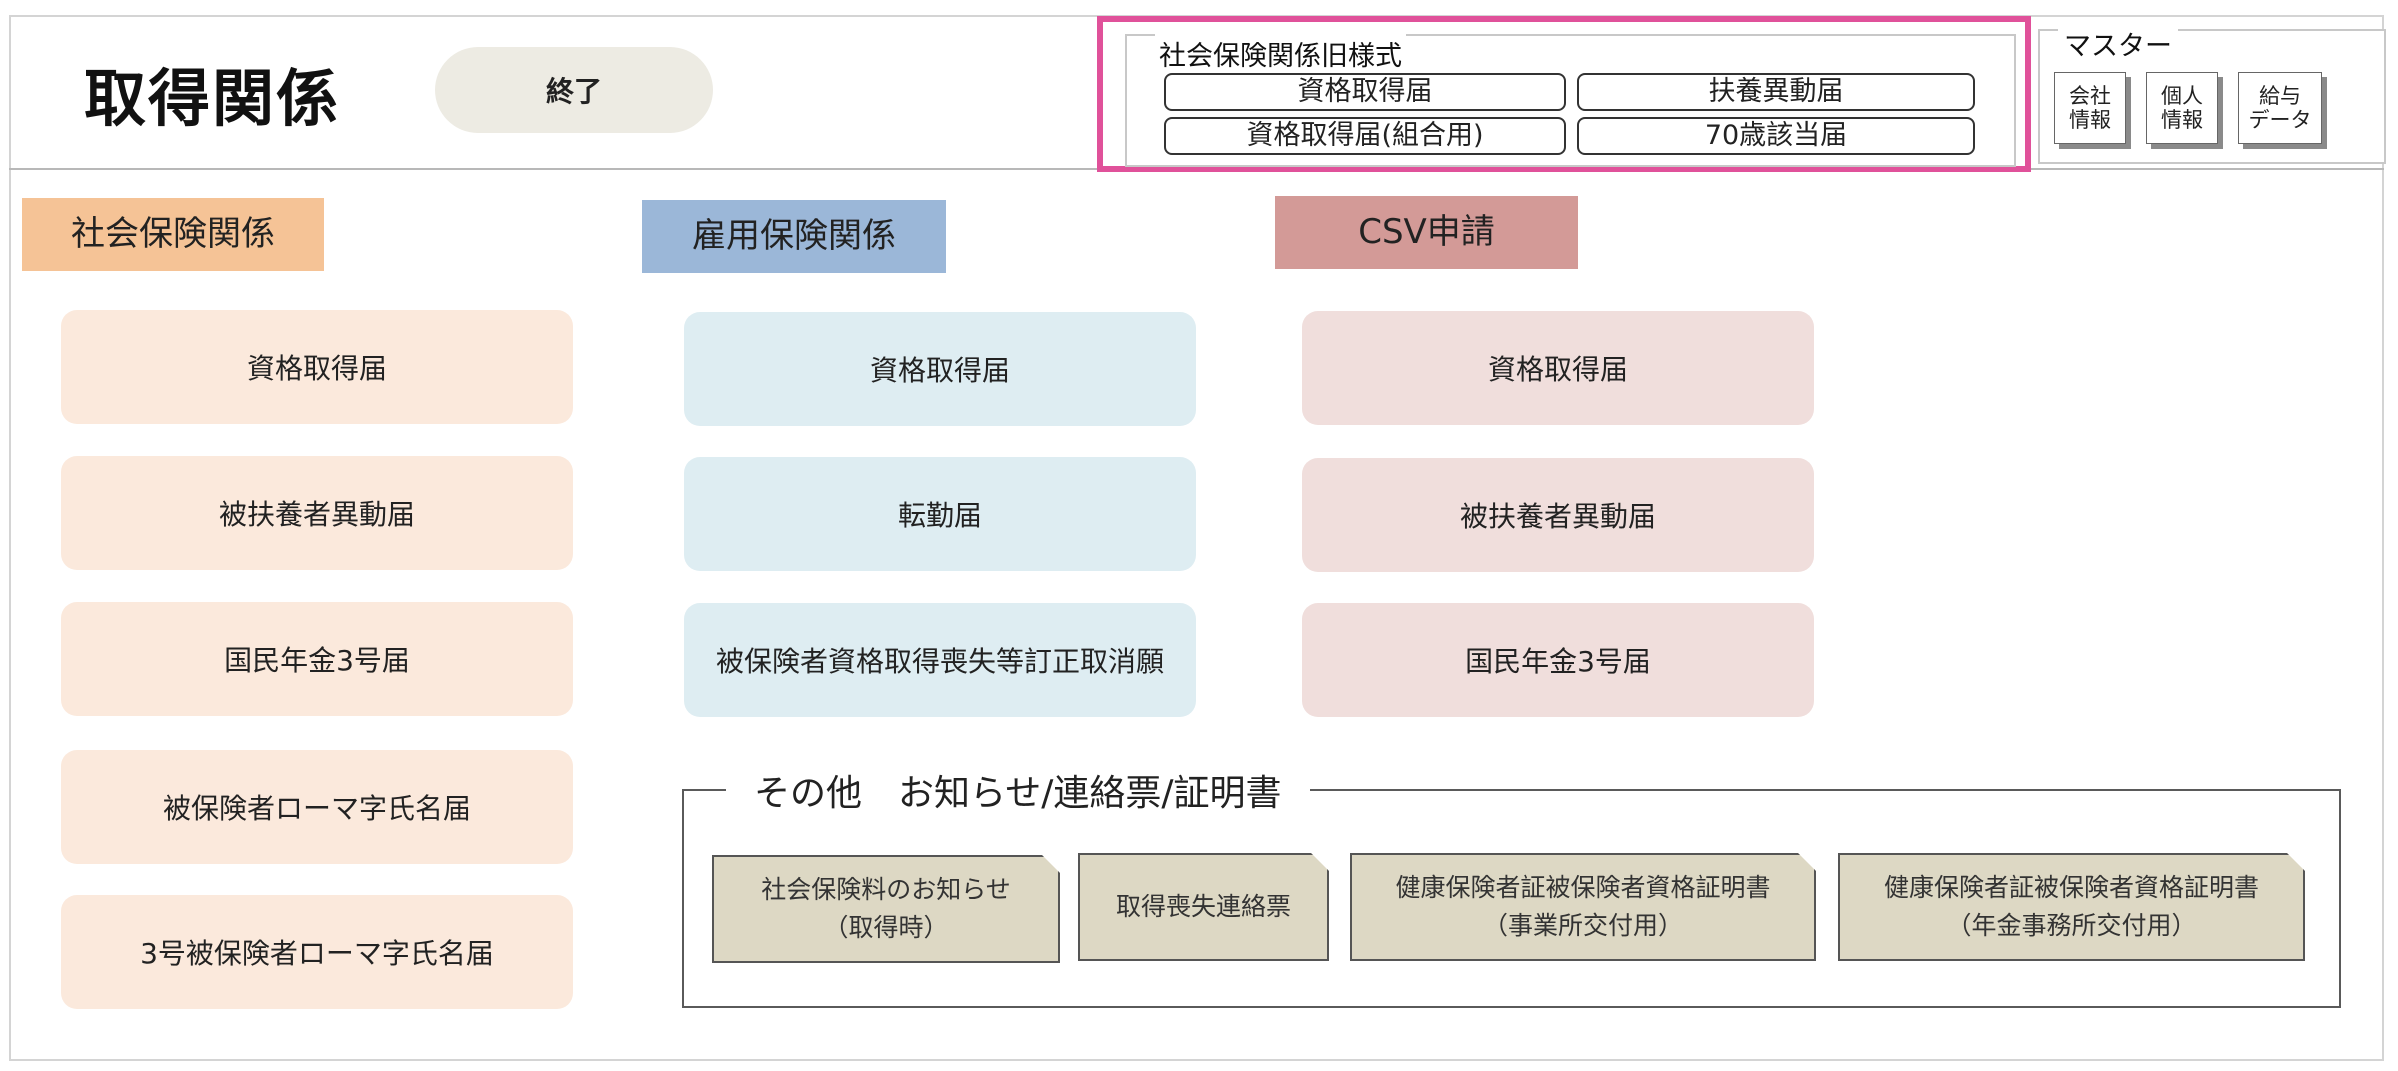  Describe the element at coordinates (212, 98) in the screenshot. I see `page-title: 取得関係` at that location.